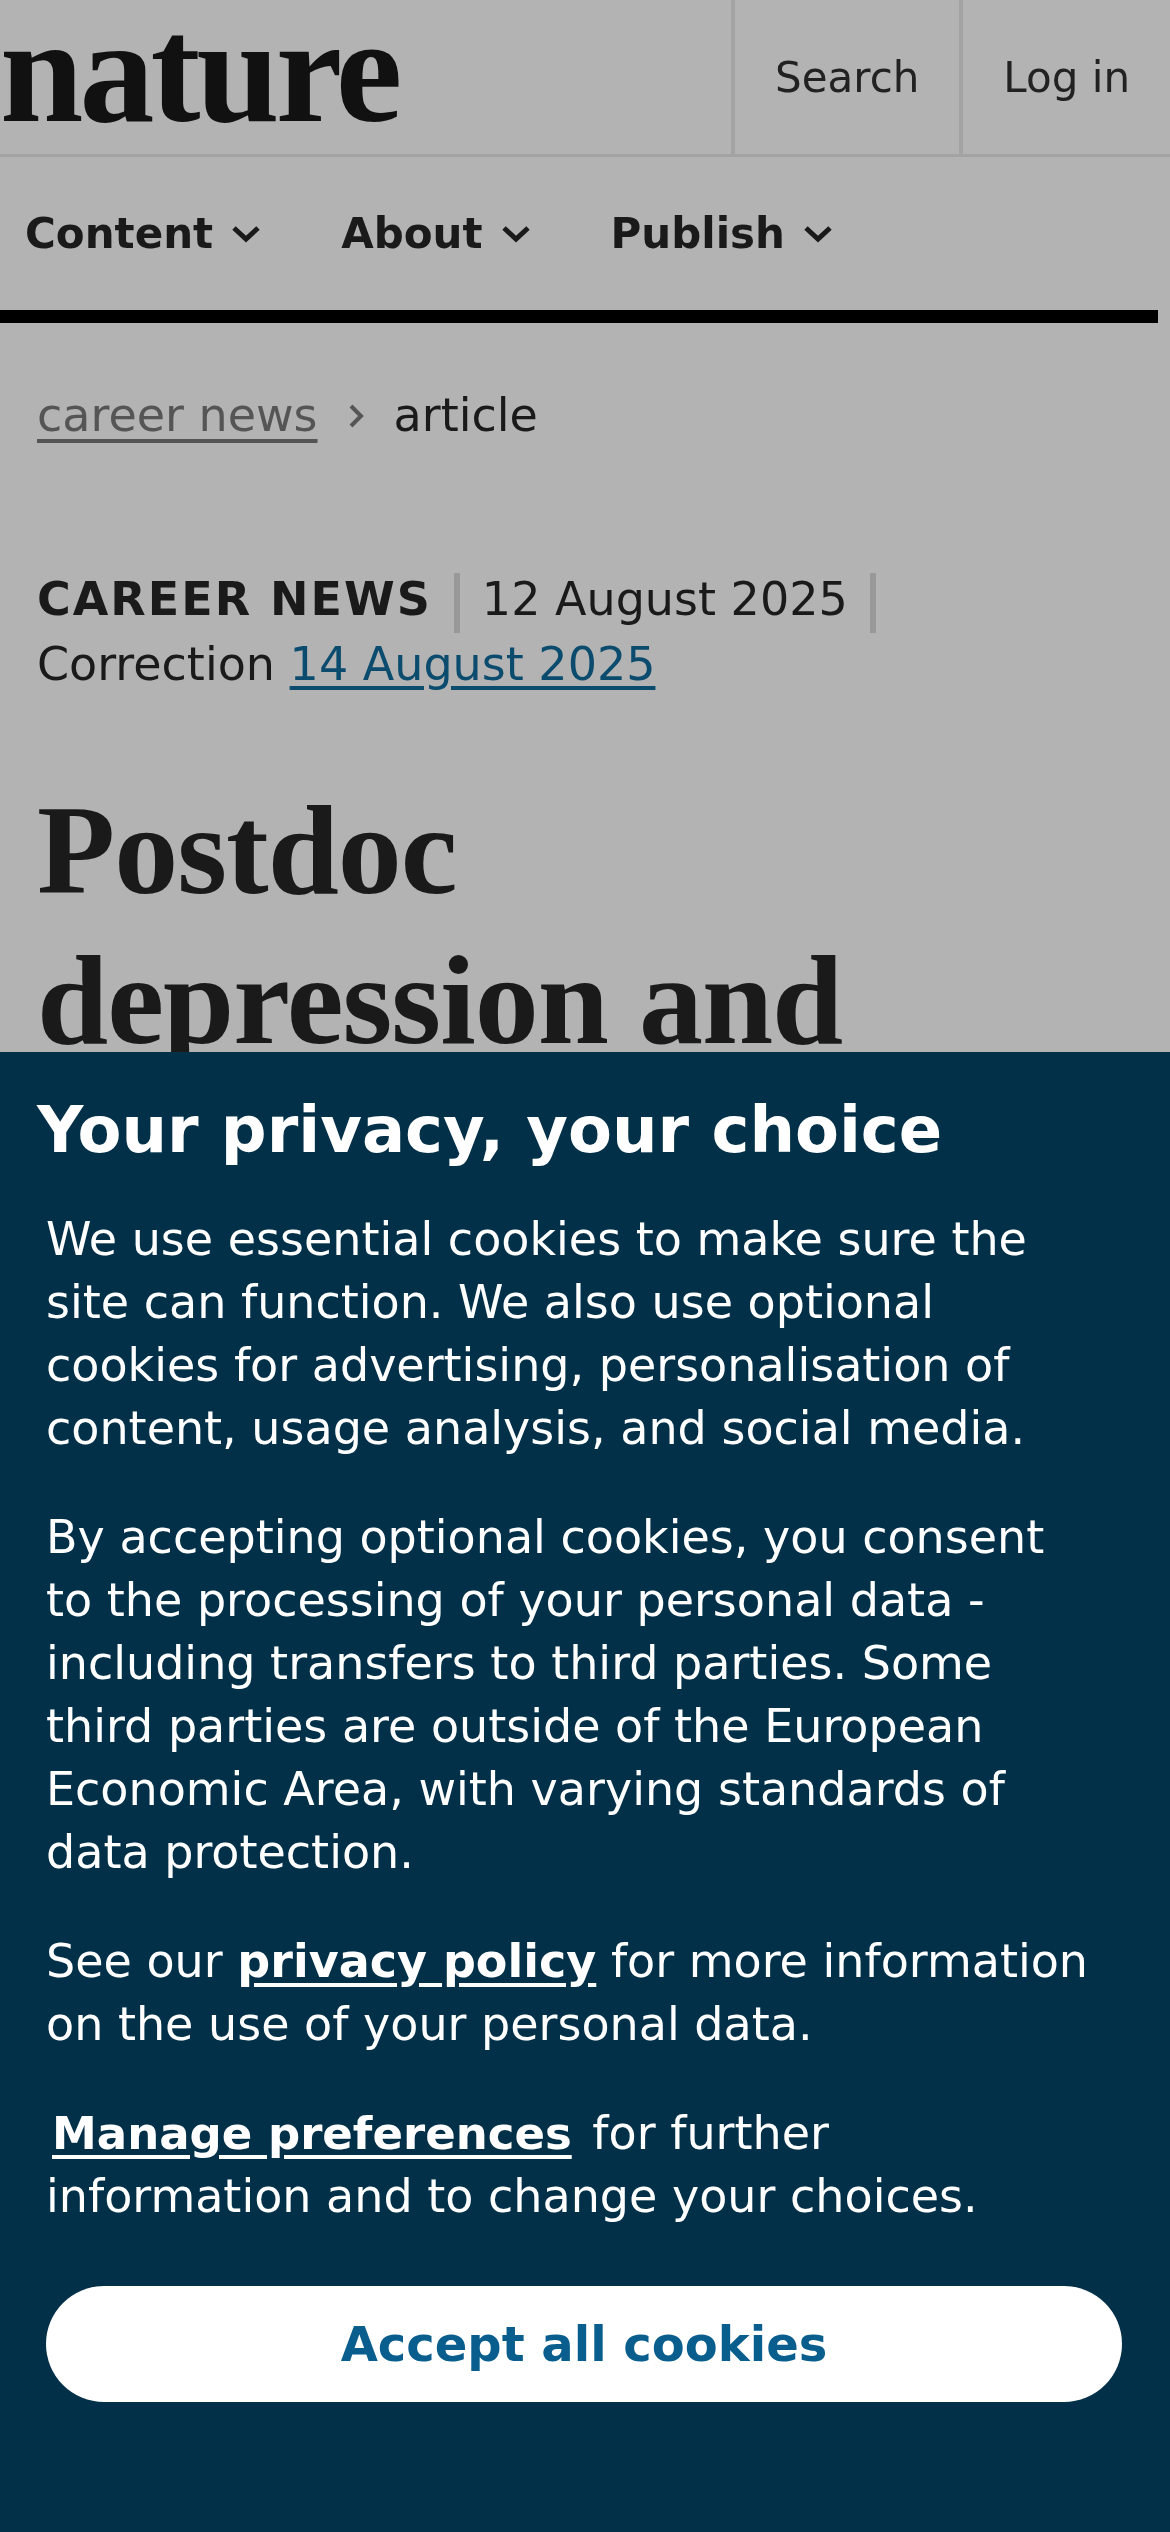 The image size is (1170, 2532). What do you see at coordinates (177, 415) in the screenshot?
I see `breadcrumb-link: career news` at bounding box center [177, 415].